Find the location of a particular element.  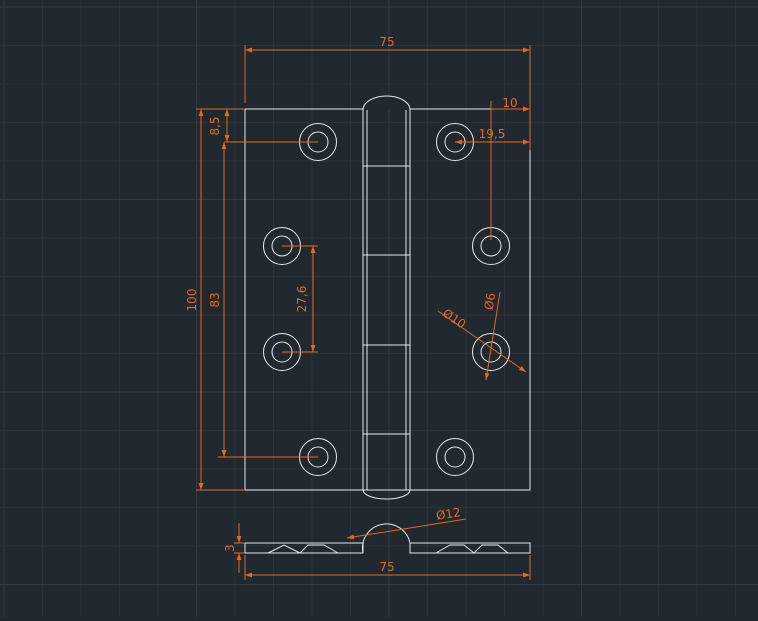

dim-label-overall-width-top: 75 is located at coordinates (386, 42).